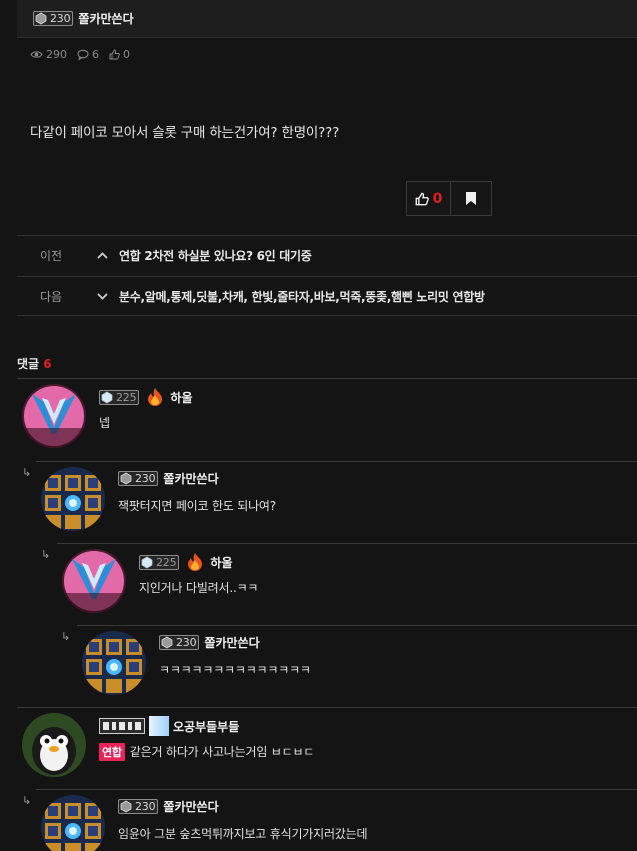 The height and width of the screenshot is (851, 637). I want to click on comments-header: 댓글 6, so click(34, 363).